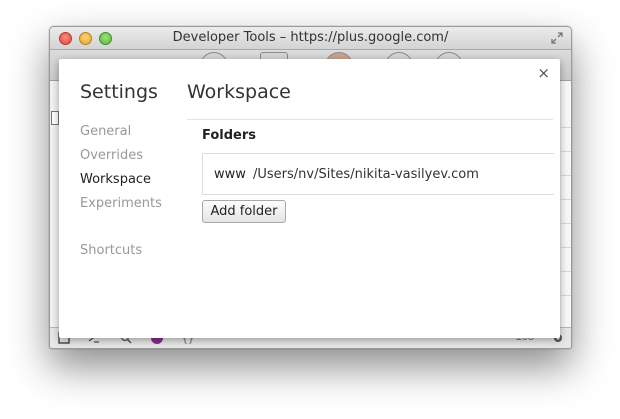 The height and width of the screenshot is (419, 620). I want to click on add-folder-button: Add folder, so click(244, 211).